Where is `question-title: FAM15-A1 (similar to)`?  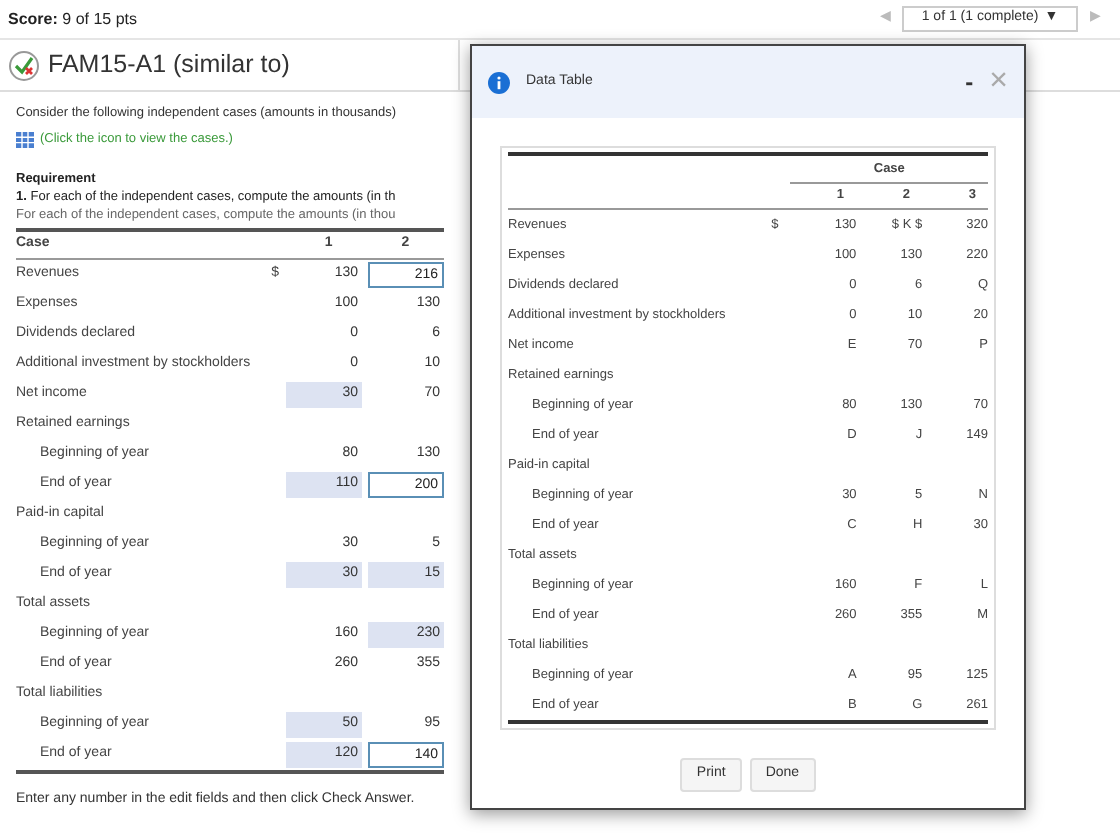
question-title: FAM15-A1 (similar to) is located at coordinates (169, 65).